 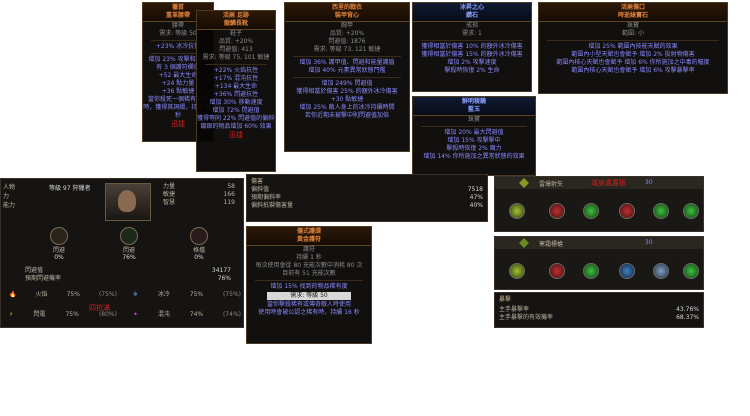 I want to click on mod-line: 鍍銀的物品增加 60% 效果, so click(x=236, y=126).